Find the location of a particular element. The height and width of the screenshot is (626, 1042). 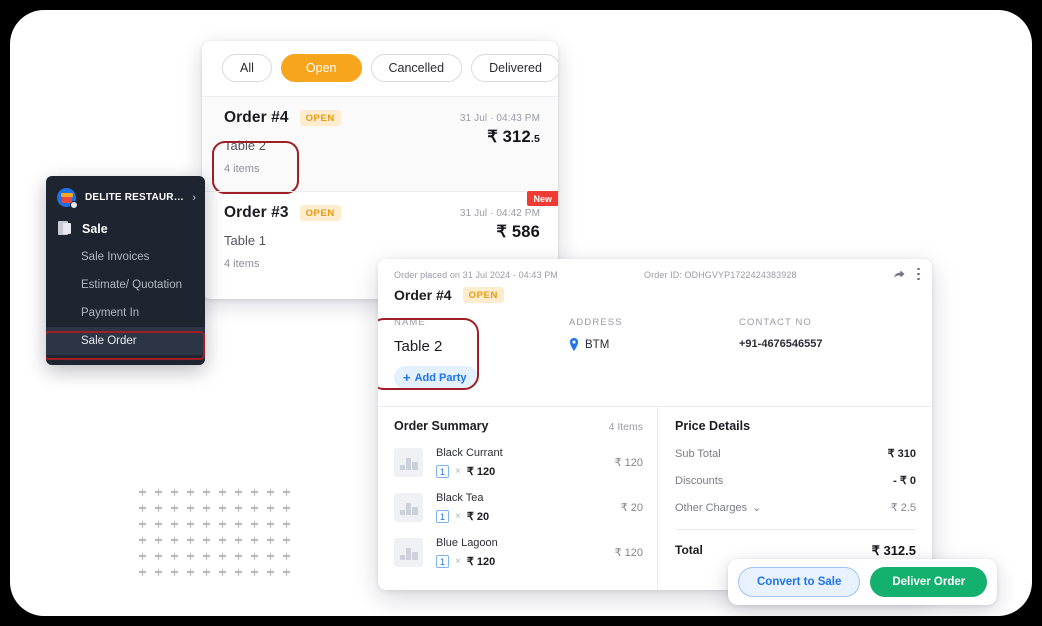

sidebar-item-sale-invoices: Sale Invoices is located at coordinates (125, 257).